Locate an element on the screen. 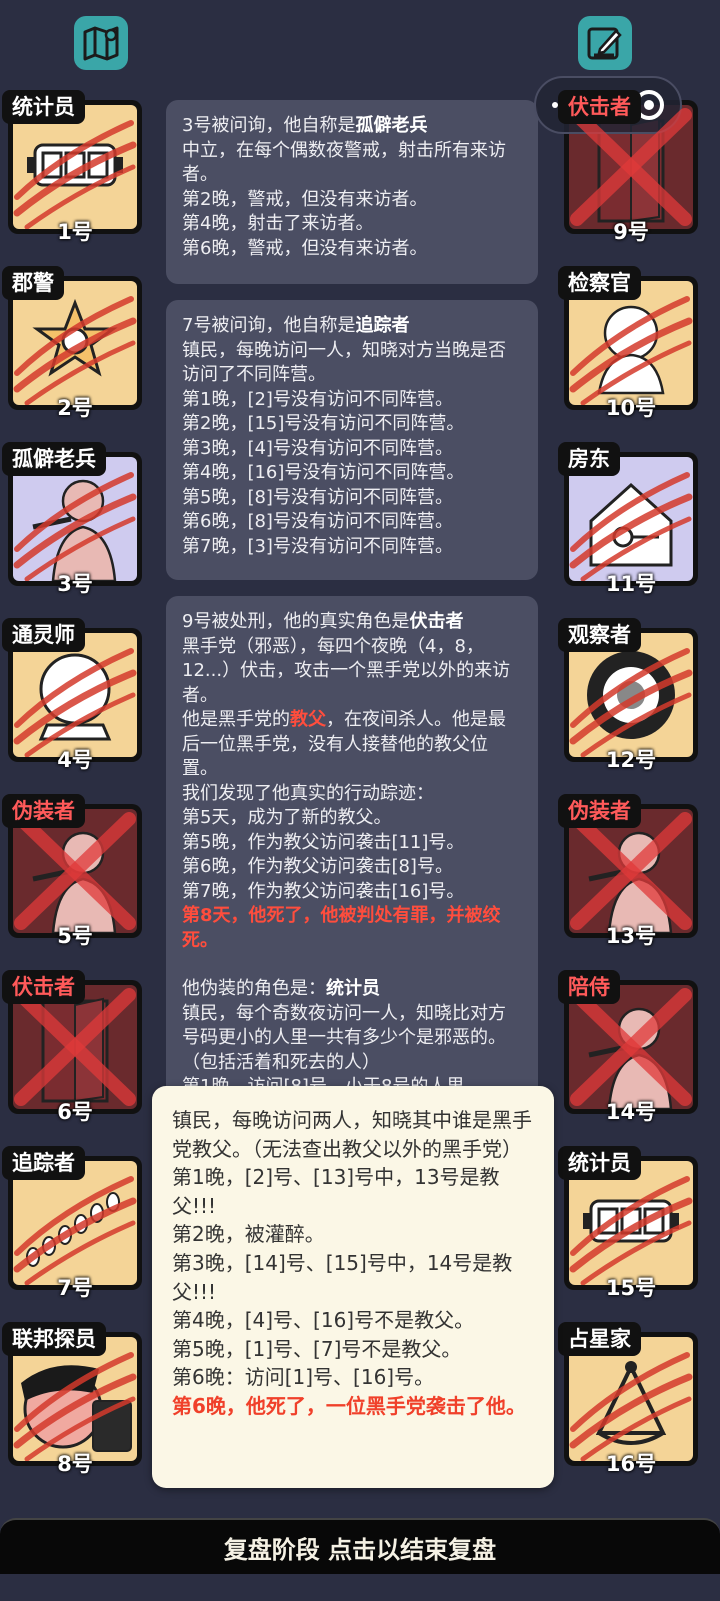 Image resolution: width=720 pixels, height=1601 pixels. player-card: 房东 11号 is located at coordinates (631, 522).